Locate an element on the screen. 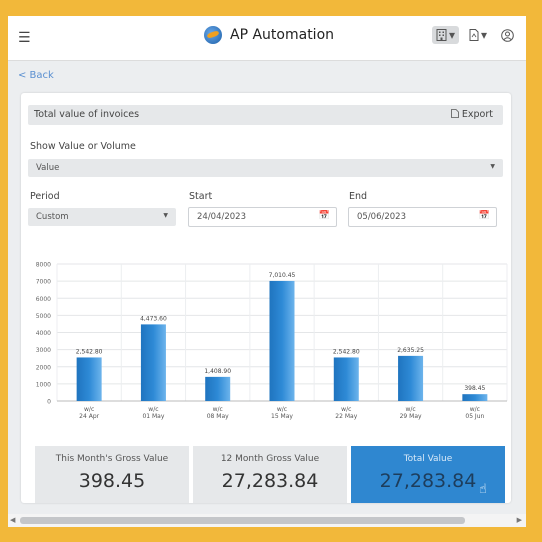 The height and width of the screenshot is (542, 542). horizontal-scrollbar: ◀ ▶ is located at coordinates (267, 520).